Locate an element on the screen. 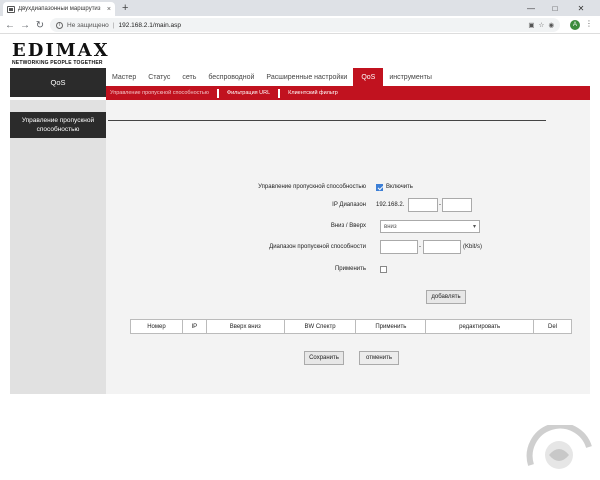  nav-wizard: Мастер is located at coordinates (124, 77).